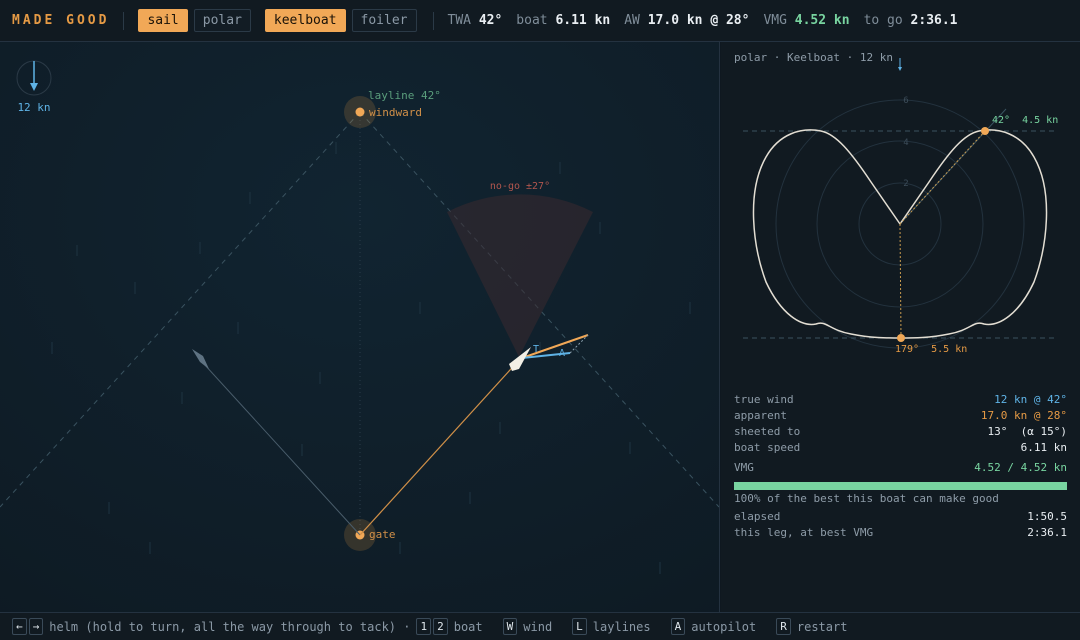 This screenshot has width=1080, height=640. I want to click on best-upwind-point, so click(985, 131).